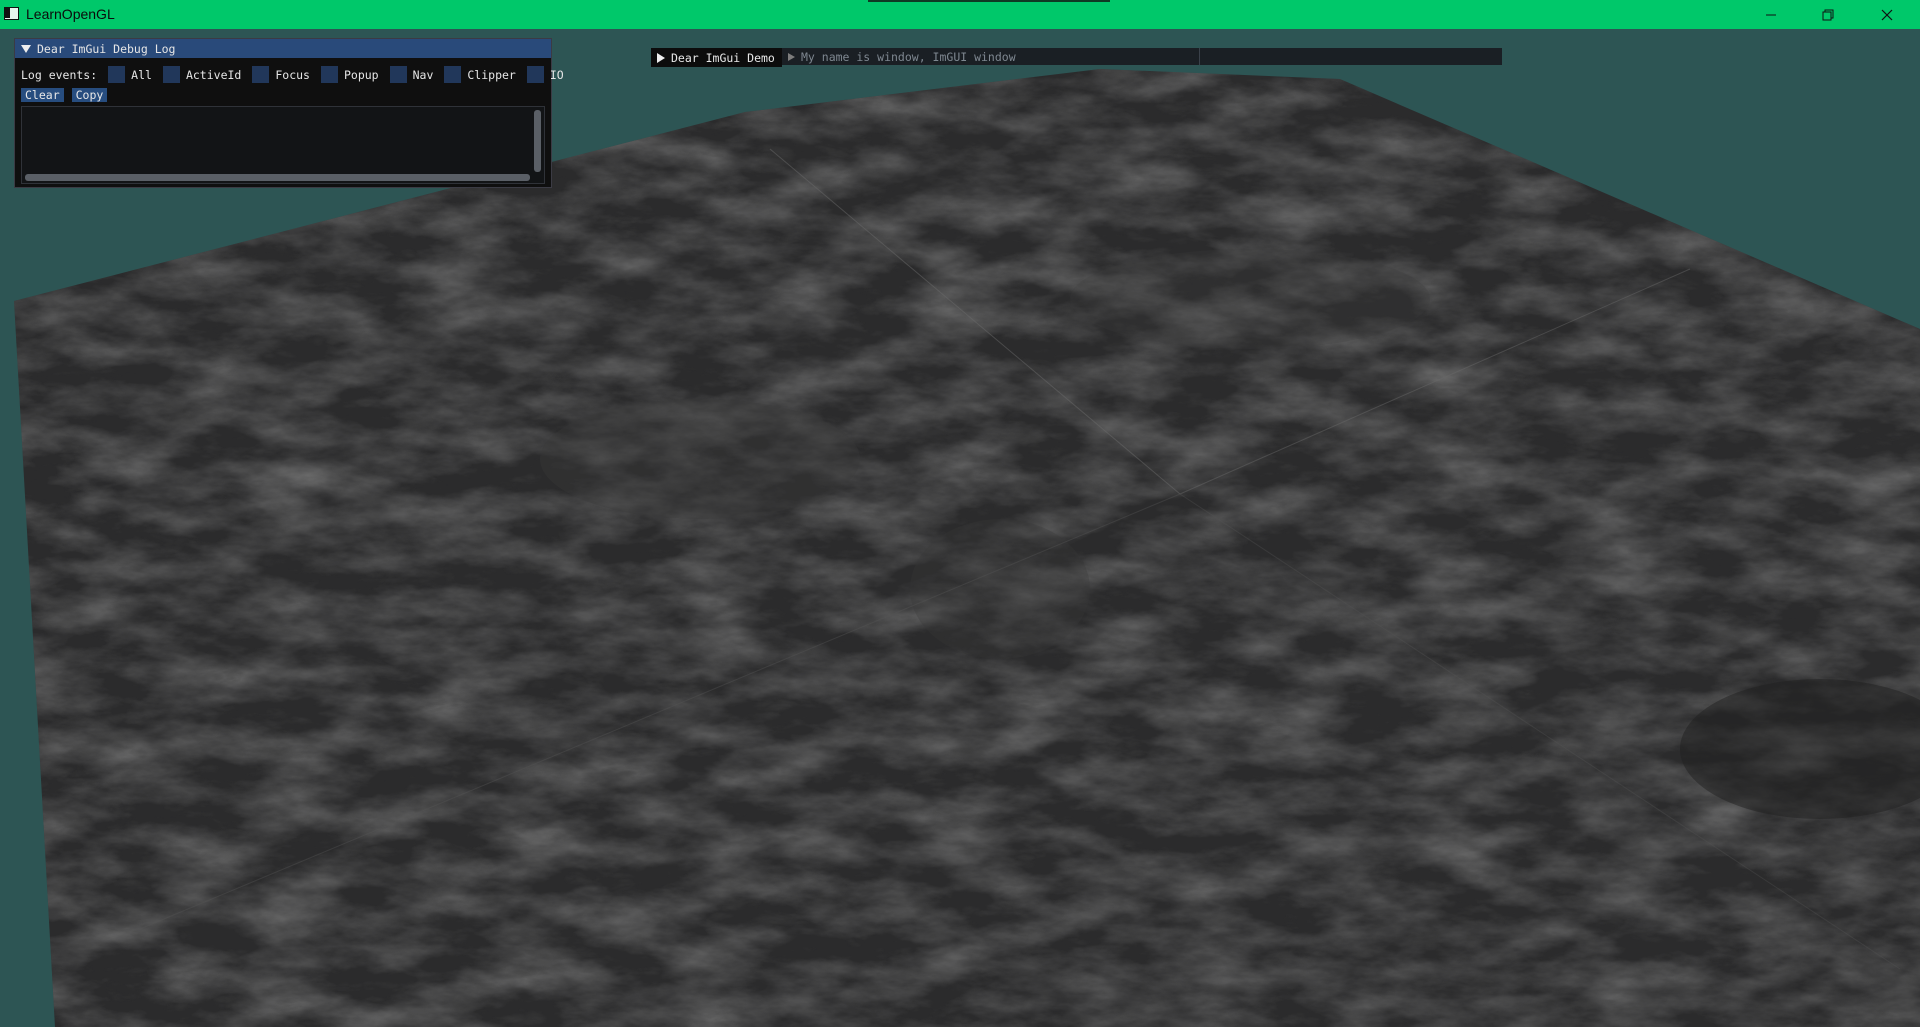 The height and width of the screenshot is (1027, 1920). What do you see at coordinates (556, 74) in the screenshot?
I see `checkbox-io-label: IO` at bounding box center [556, 74].